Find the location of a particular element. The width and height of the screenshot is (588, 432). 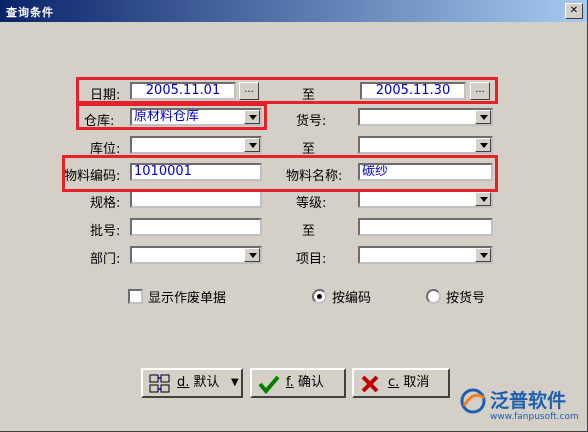

dept-select is located at coordinates (196, 255).